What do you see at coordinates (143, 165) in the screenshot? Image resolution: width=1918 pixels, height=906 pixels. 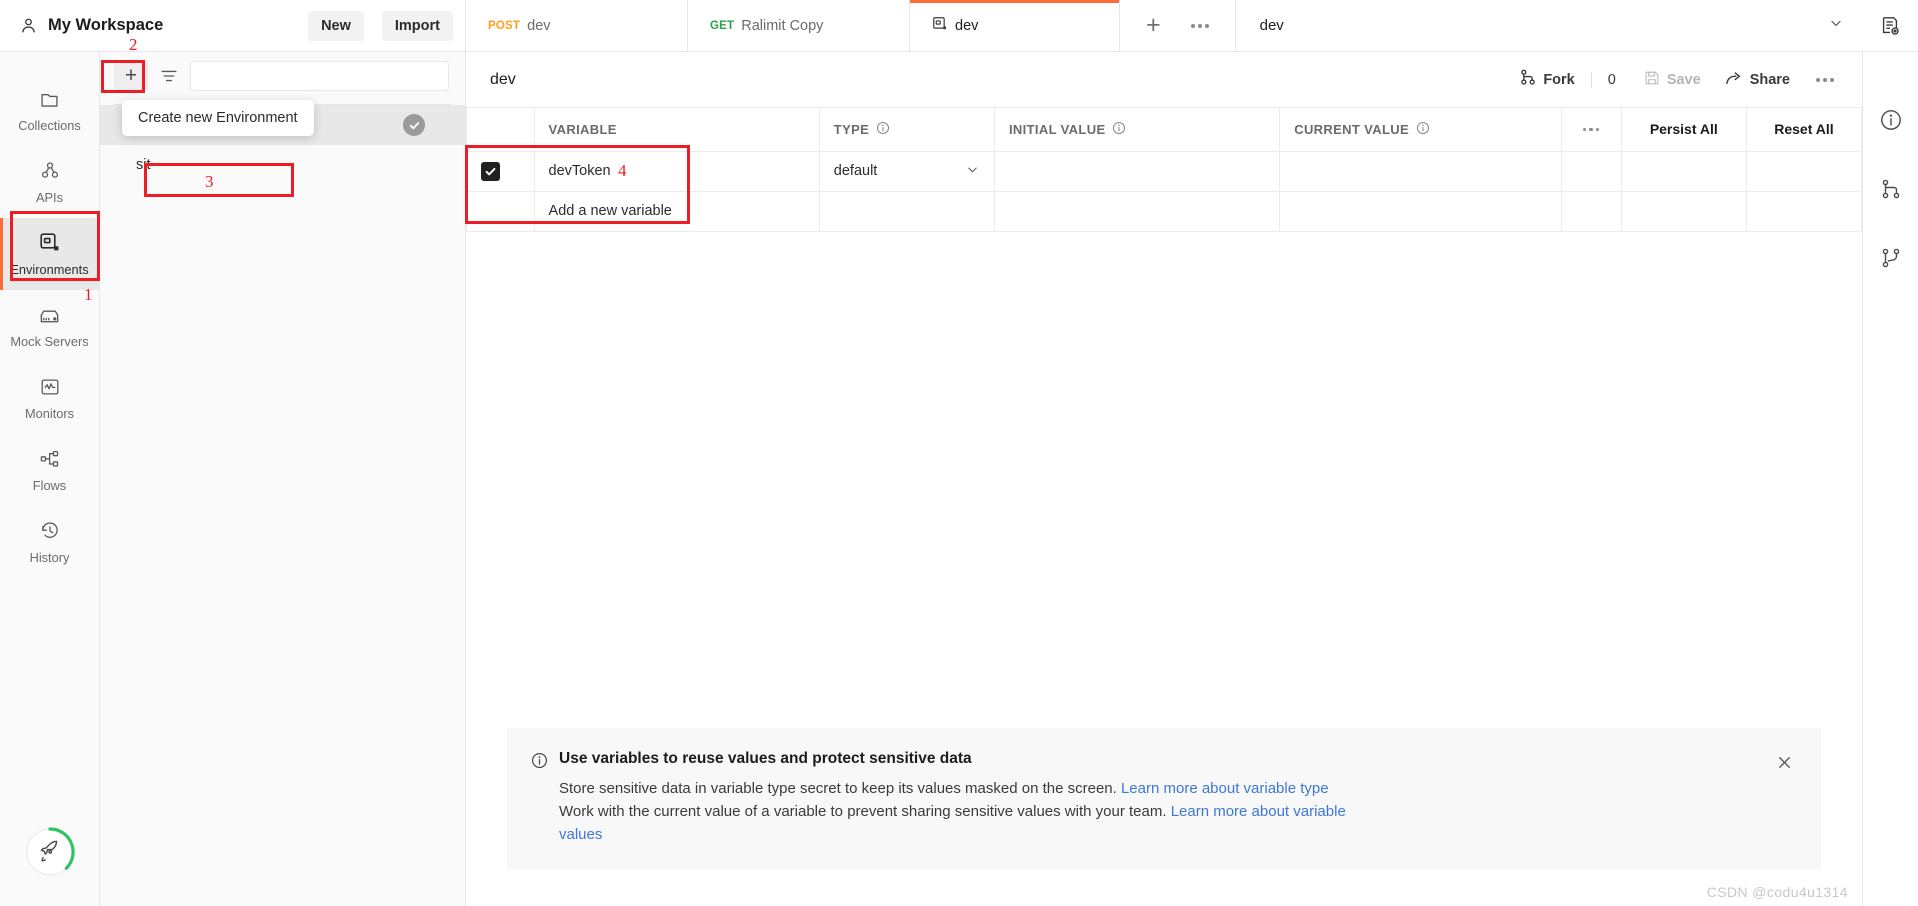 I see `environment-name: sit` at bounding box center [143, 165].